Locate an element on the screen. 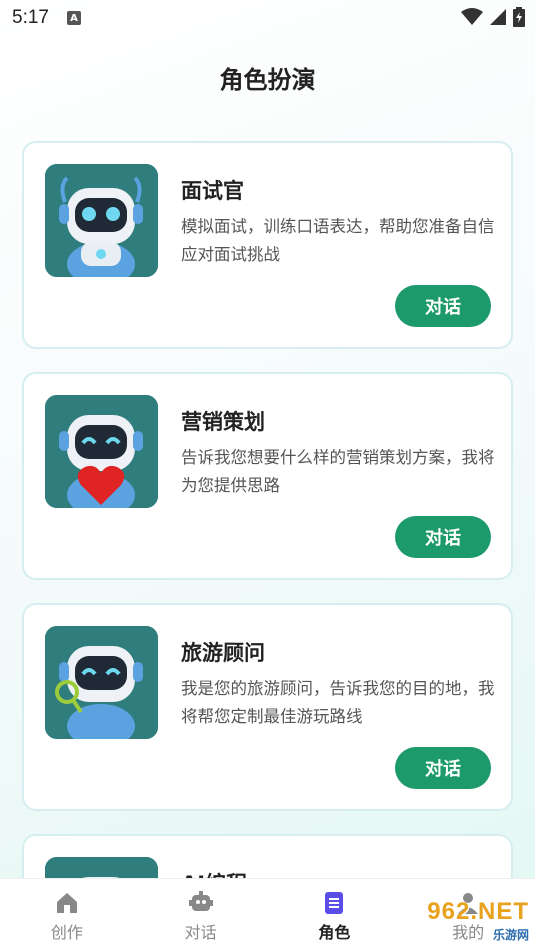 The width and height of the screenshot is (535, 952). role-title: 营销策划 is located at coordinates (223, 422).